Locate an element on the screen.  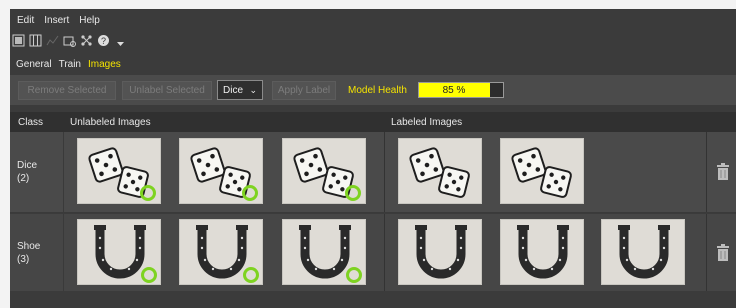
help-icon: ? is located at coordinates (103, 40).